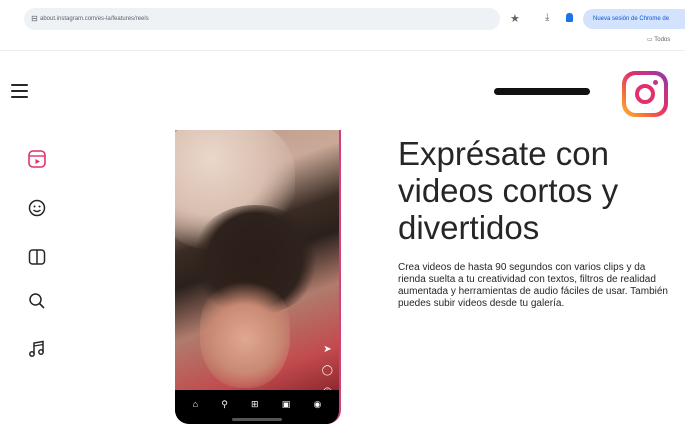  I want to click on sticker-icon, so click(37, 208).